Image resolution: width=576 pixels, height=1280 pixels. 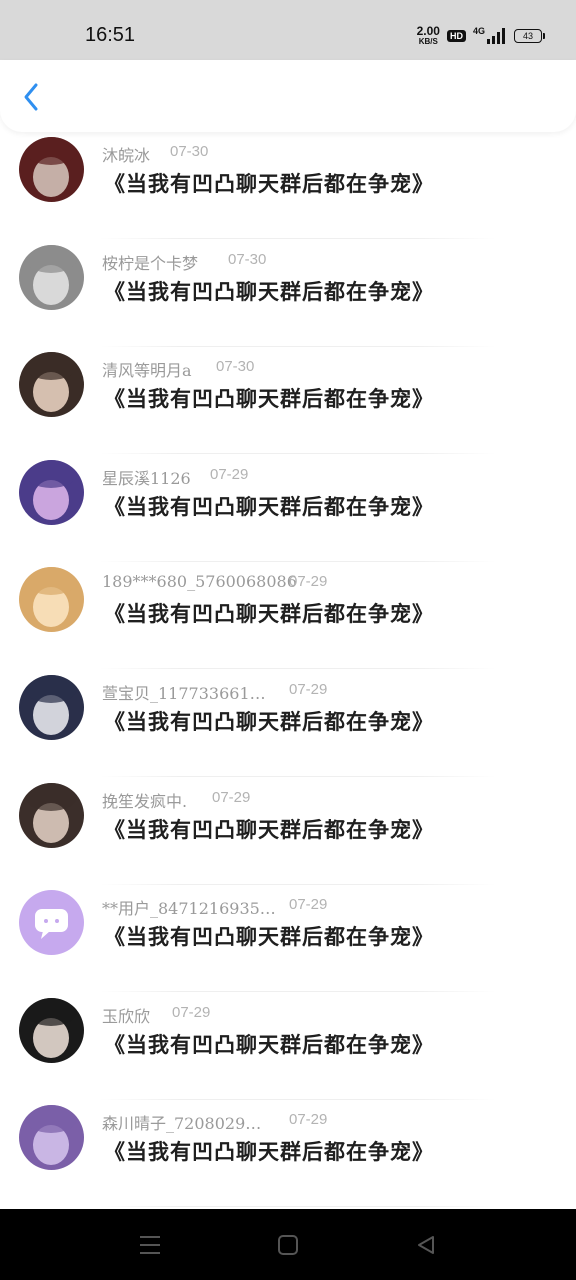 I want to click on top-header, so click(x=288, y=96).